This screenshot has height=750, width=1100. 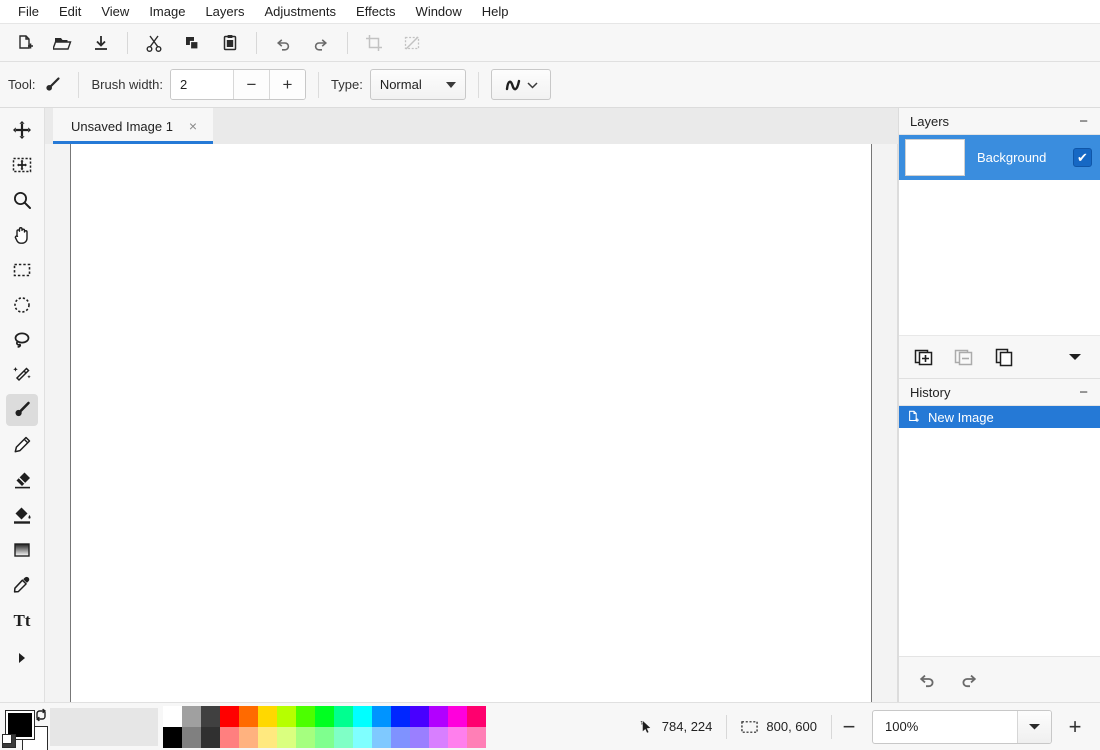 I want to click on history-row: New Image, so click(x=999, y=417).